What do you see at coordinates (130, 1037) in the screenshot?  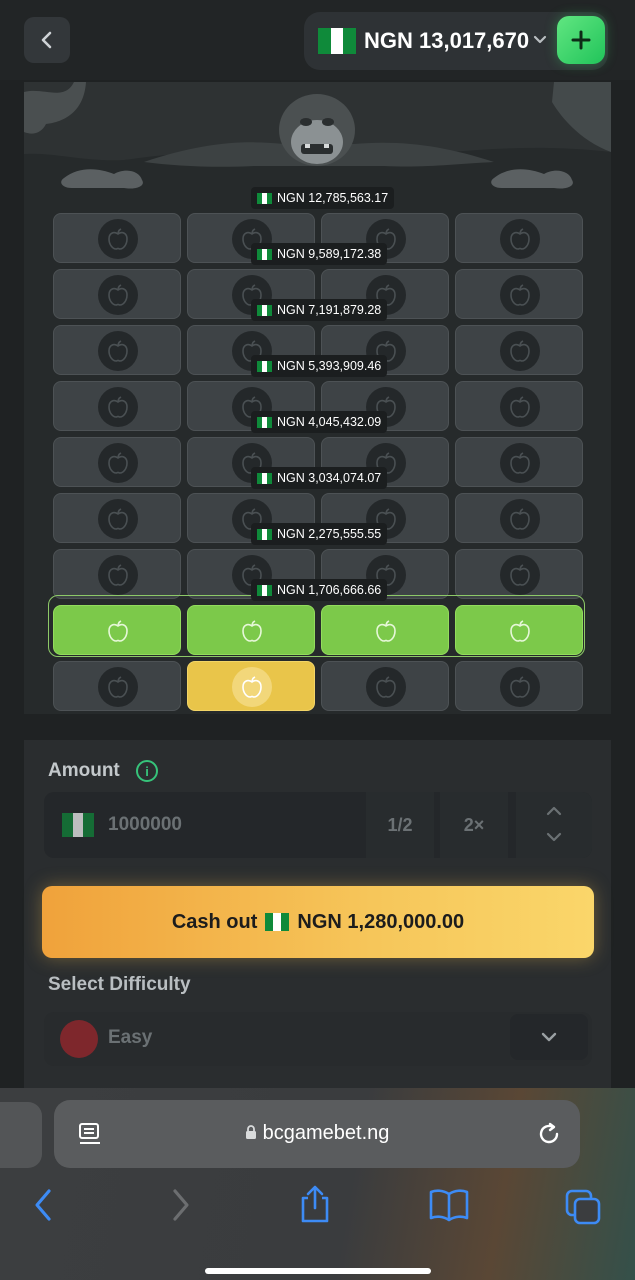 I see `difficulty-value: Easy` at bounding box center [130, 1037].